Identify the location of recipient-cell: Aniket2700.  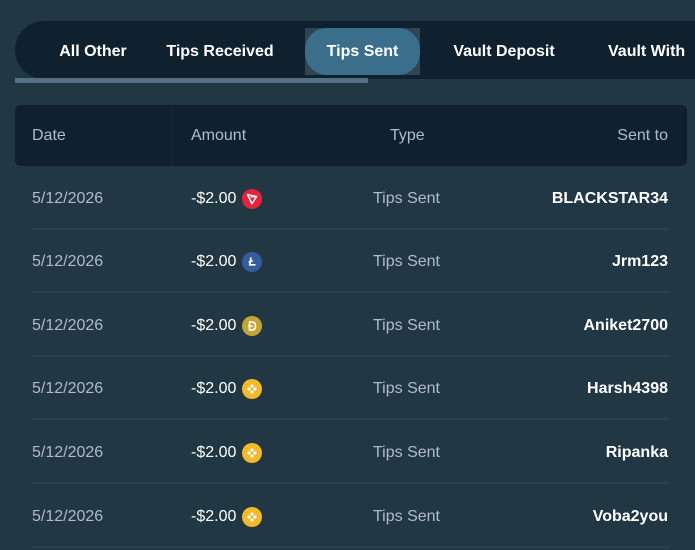
(626, 325).